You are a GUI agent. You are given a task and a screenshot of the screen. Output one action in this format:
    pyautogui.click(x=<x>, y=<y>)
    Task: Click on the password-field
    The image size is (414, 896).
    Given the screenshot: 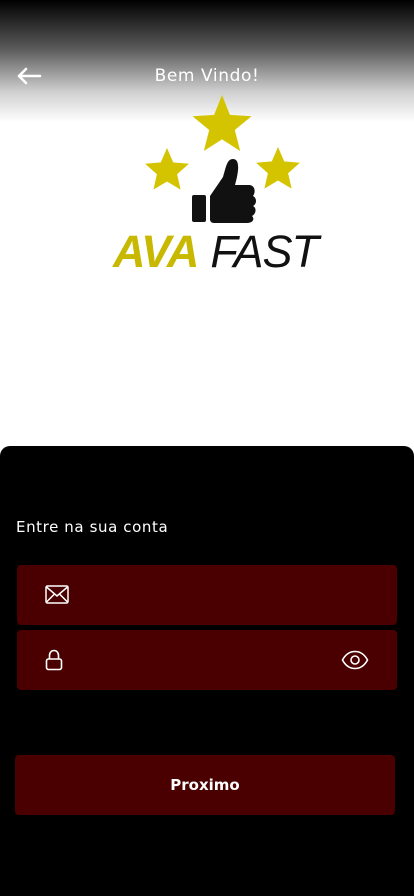 What is the action you would take?
    pyautogui.click(x=207, y=660)
    